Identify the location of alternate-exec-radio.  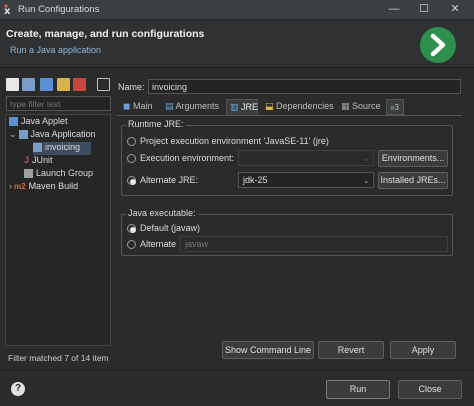
(131, 244).